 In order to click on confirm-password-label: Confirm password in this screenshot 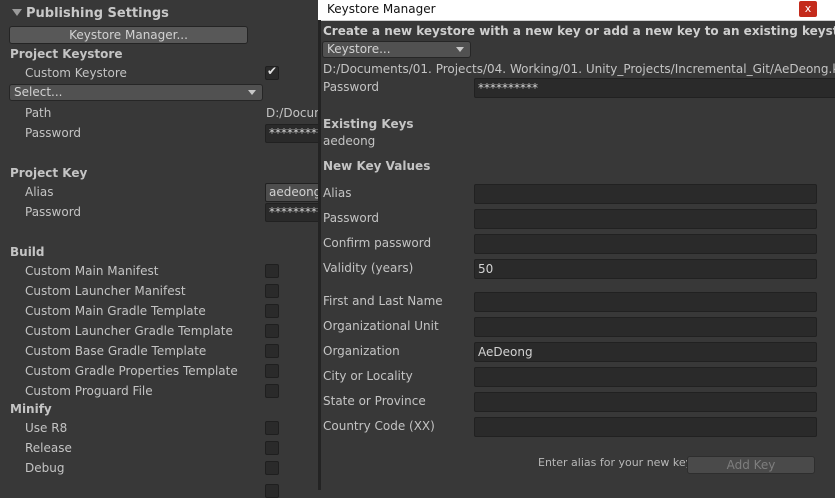, I will do `click(377, 243)`.